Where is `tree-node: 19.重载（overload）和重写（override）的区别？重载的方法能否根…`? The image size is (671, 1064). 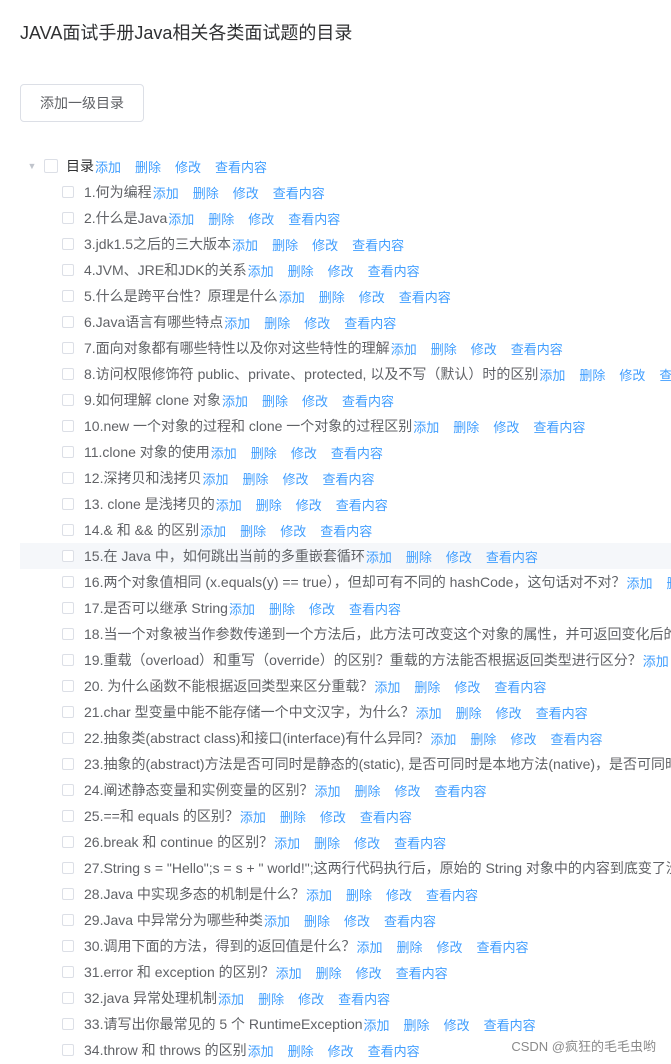
tree-node: 19.重载（overload）和重写（override）的区别？重载的方法能否根… is located at coordinates (345, 660).